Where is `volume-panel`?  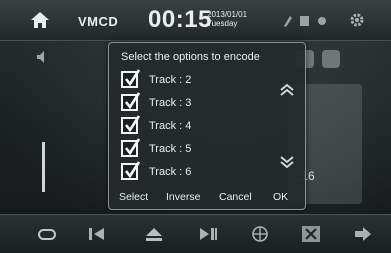
volume-panel is located at coordinates (40, 120).